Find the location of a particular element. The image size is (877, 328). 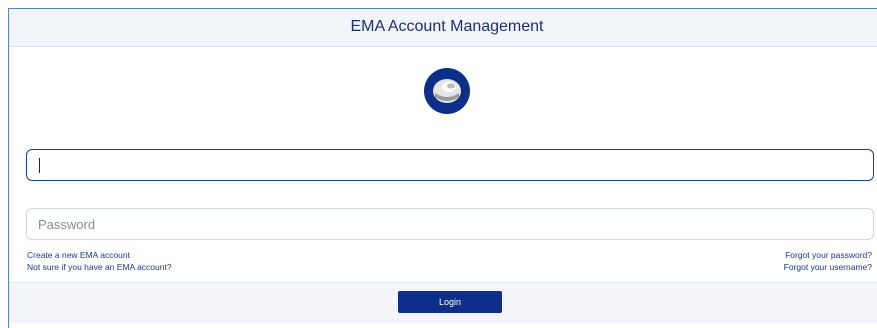

ema-logo-icon is located at coordinates (447, 91).